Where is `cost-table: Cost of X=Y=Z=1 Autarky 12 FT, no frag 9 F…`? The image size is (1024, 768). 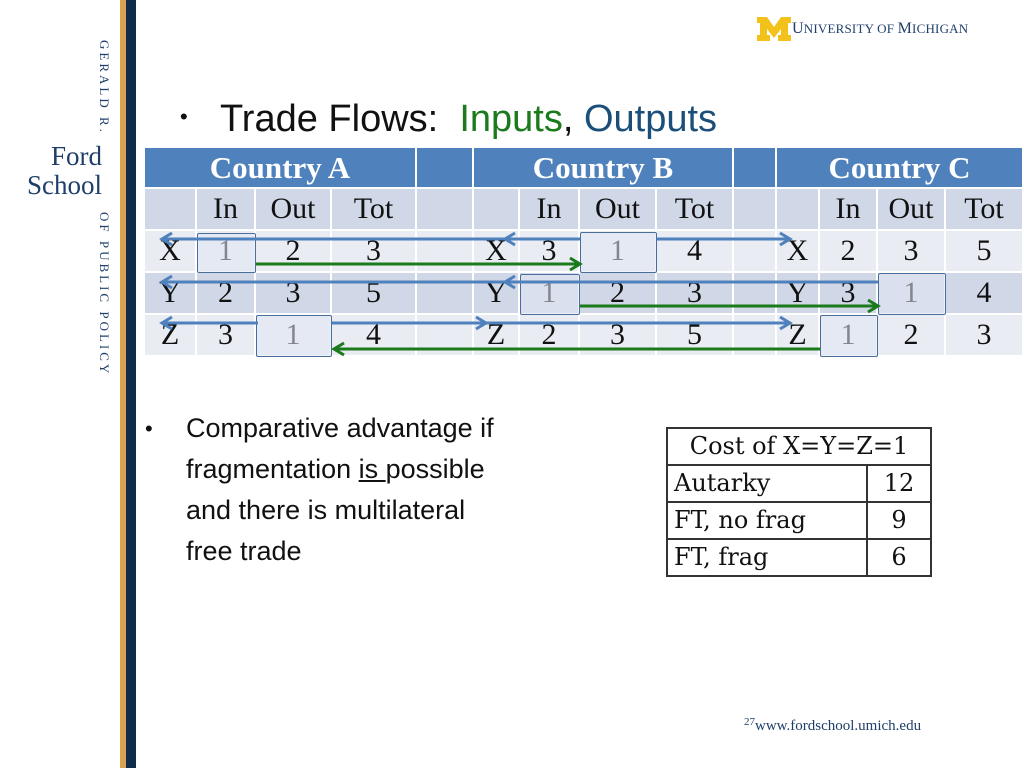
cost-table: Cost of X=Y=Z=1 Autarky 12 FT, no frag 9 F… is located at coordinates (799, 502).